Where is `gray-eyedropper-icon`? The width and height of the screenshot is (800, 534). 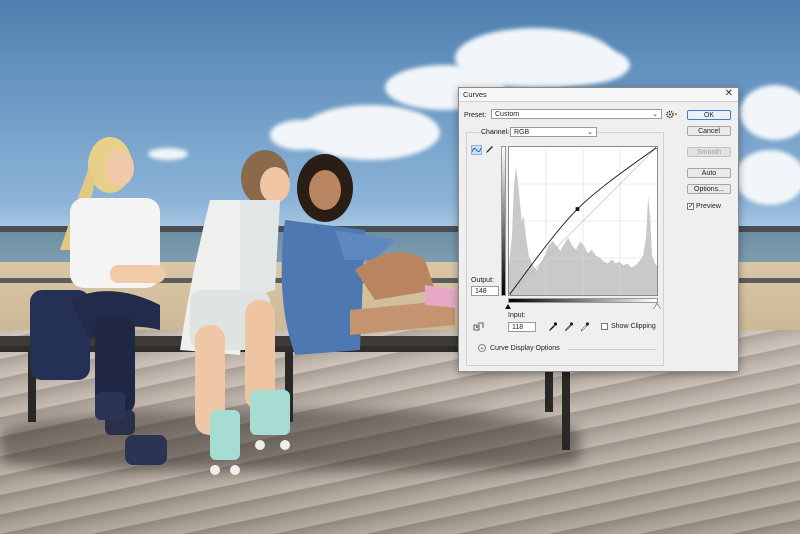
gray-eyedropper-icon is located at coordinates (568, 327).